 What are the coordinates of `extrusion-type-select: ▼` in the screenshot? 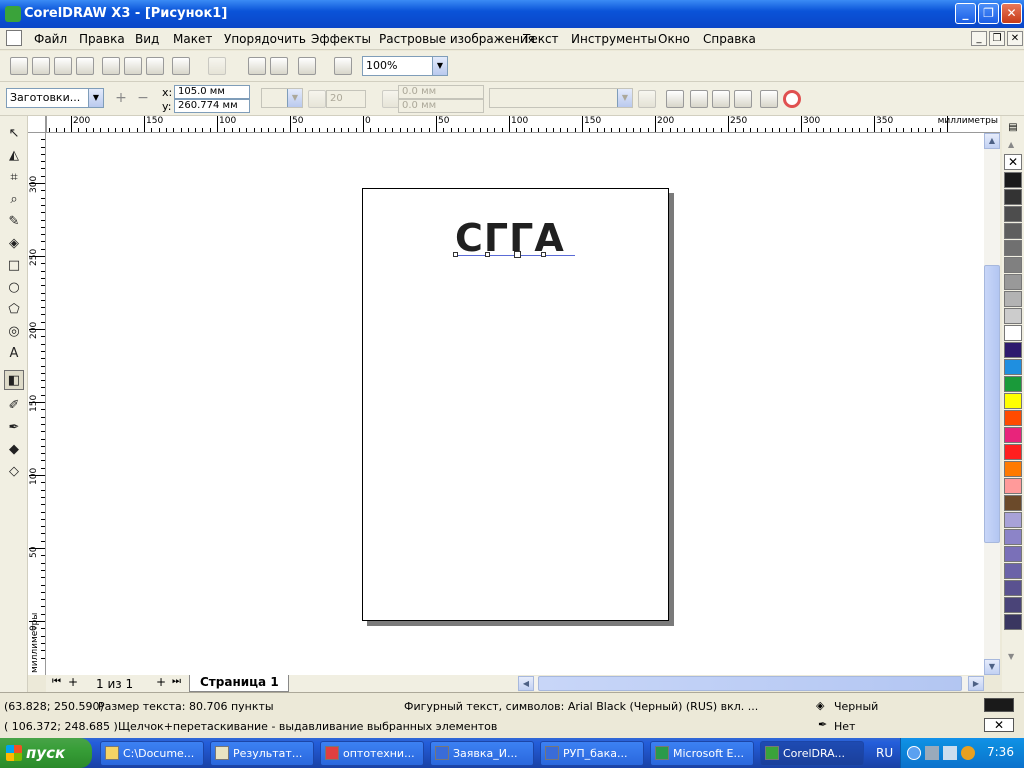 It's located at (282, 98).